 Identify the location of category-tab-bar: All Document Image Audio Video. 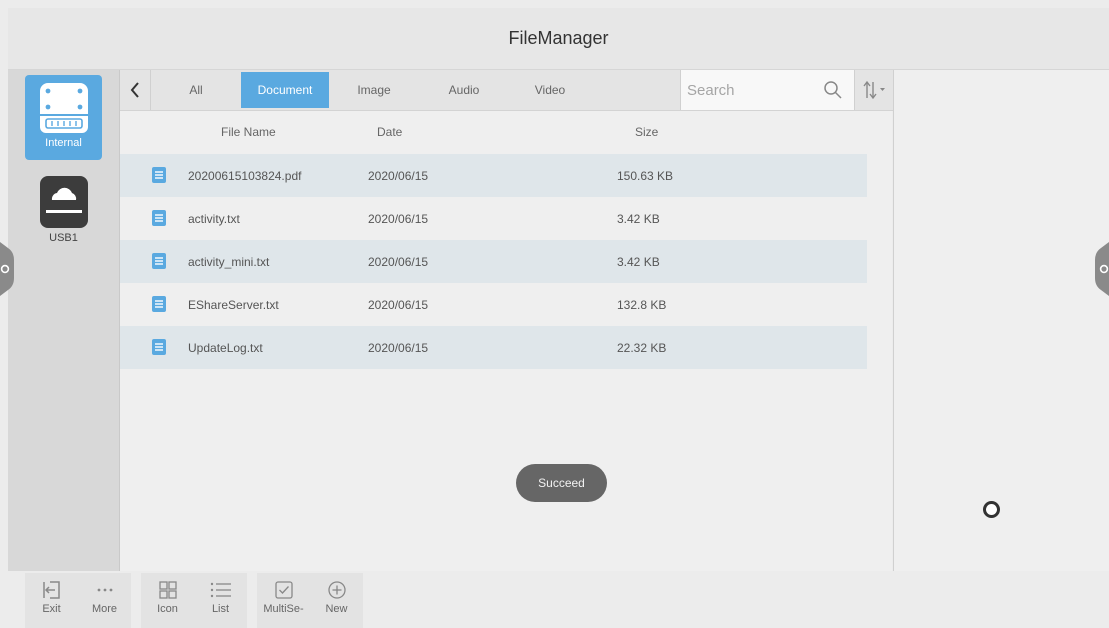
(511, 90).